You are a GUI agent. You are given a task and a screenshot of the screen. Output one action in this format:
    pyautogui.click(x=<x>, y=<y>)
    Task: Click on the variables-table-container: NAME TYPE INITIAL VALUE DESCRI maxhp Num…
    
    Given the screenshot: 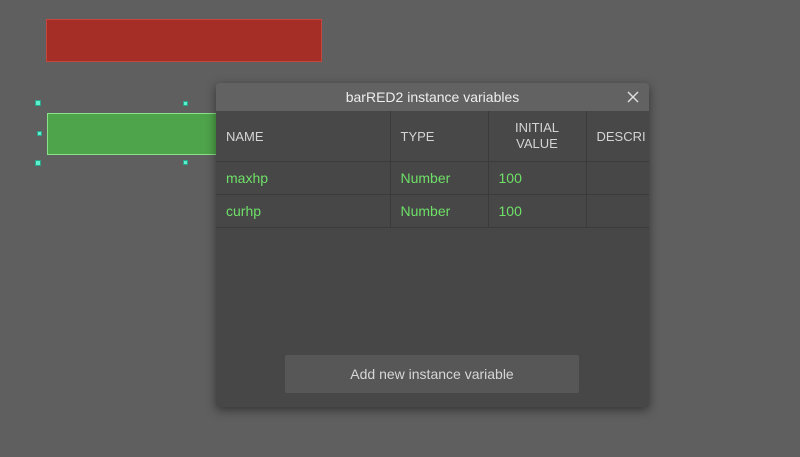 What is the action you would take?
    pyautogui.click(x=432, y=169)
    